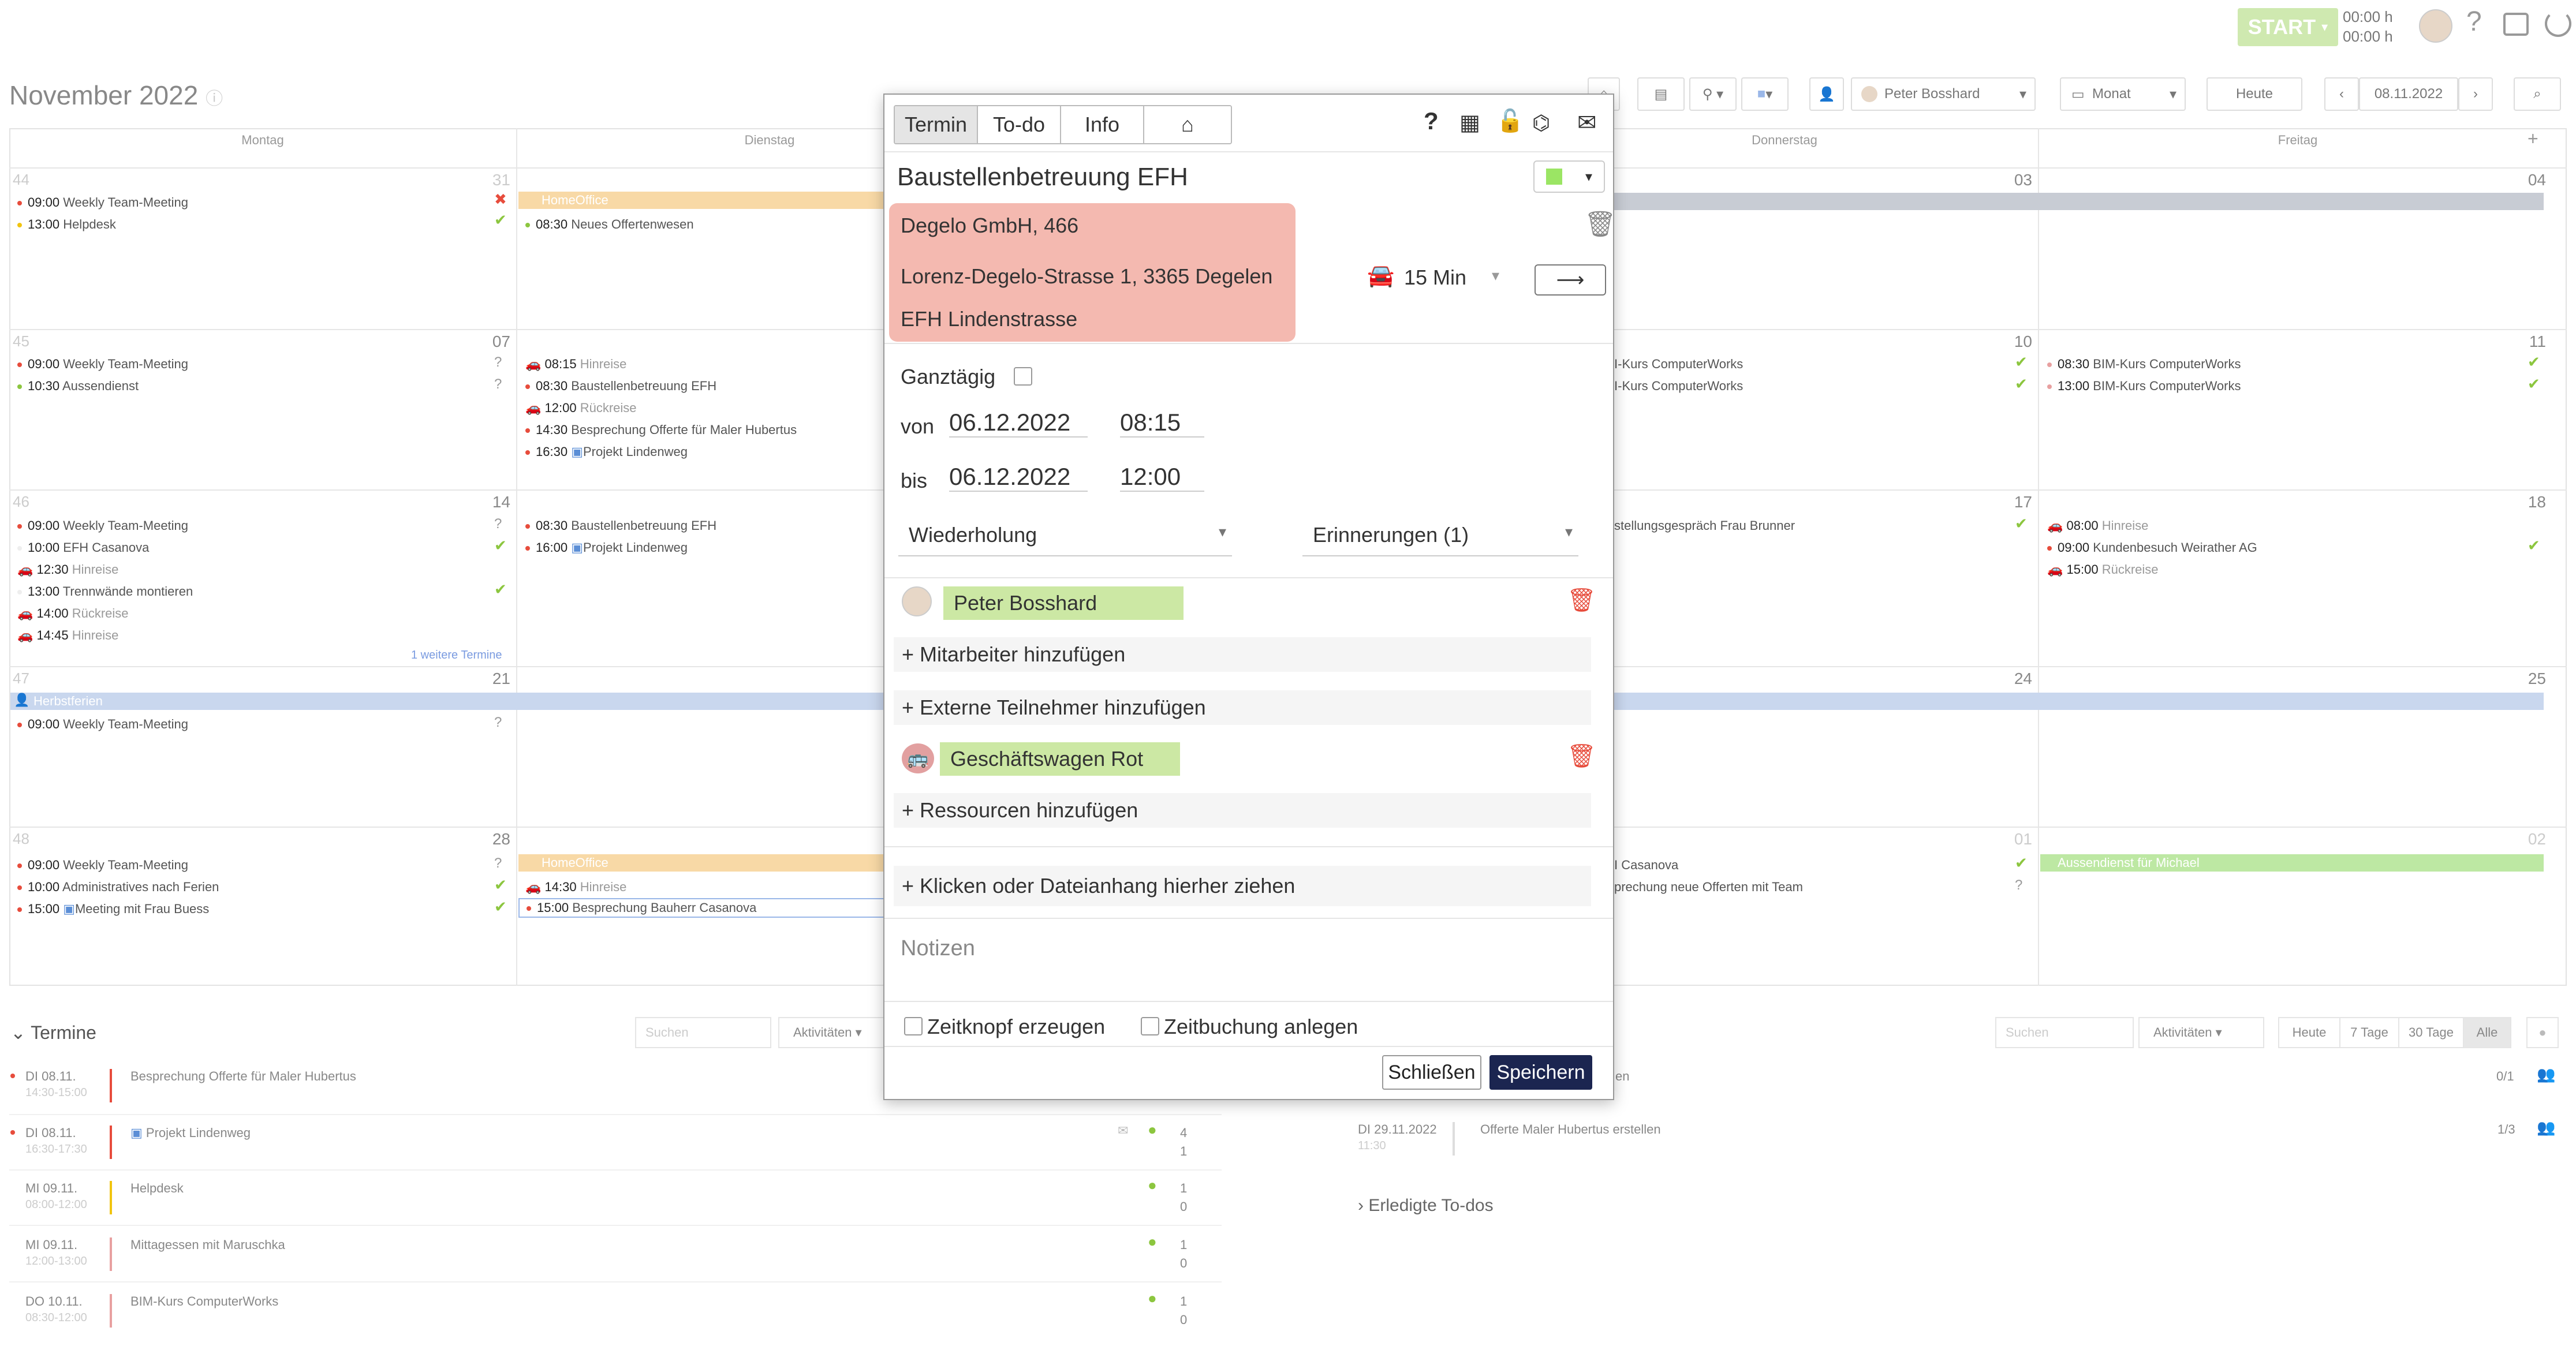 The width and height of the screenshot is (2576, 1346). Describe the element at coordinates (2097, 525) in the screenshot. I see `calendar-event: 🚗 08:00 Hinreise` at that location.